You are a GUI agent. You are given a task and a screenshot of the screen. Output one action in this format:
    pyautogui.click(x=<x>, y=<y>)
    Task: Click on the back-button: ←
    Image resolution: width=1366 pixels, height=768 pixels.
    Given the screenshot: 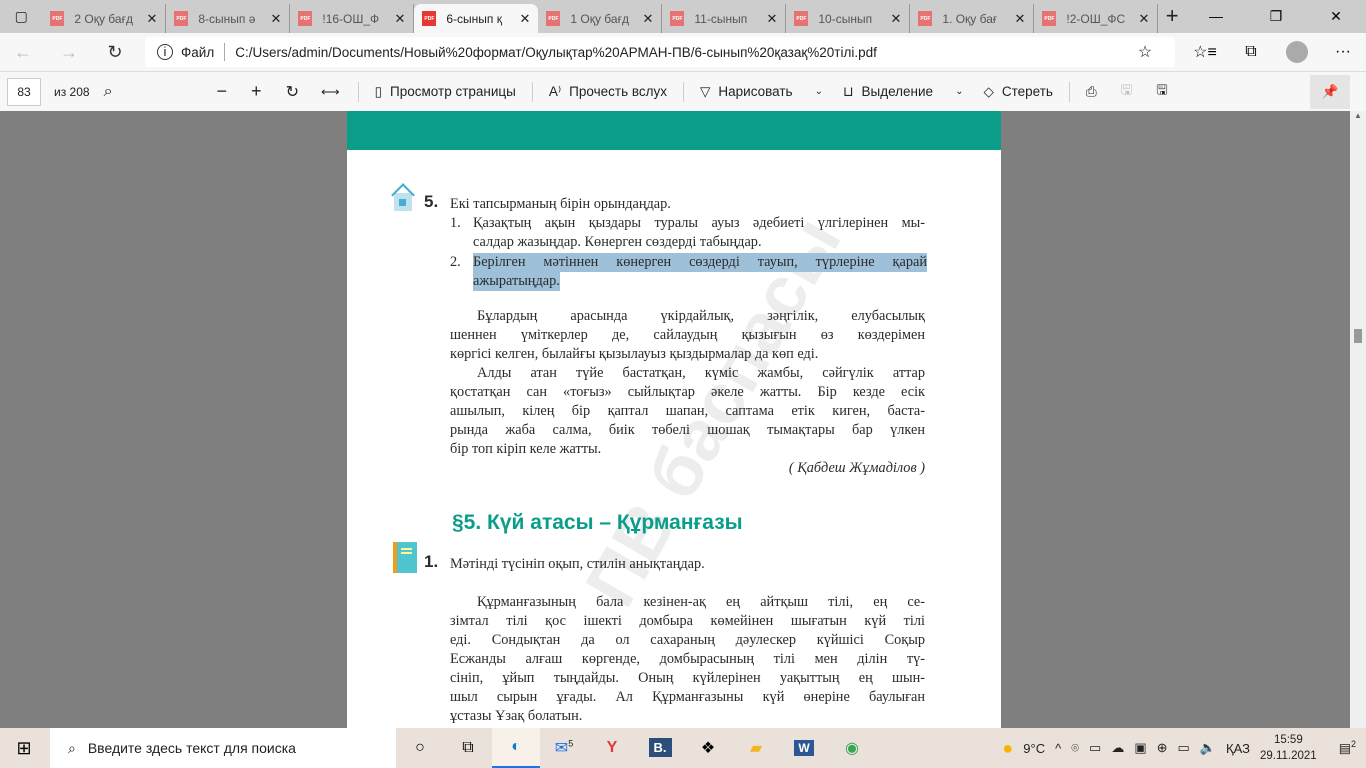 What is the action you would take?
    pyautogui.click(x=23, y=52)
    